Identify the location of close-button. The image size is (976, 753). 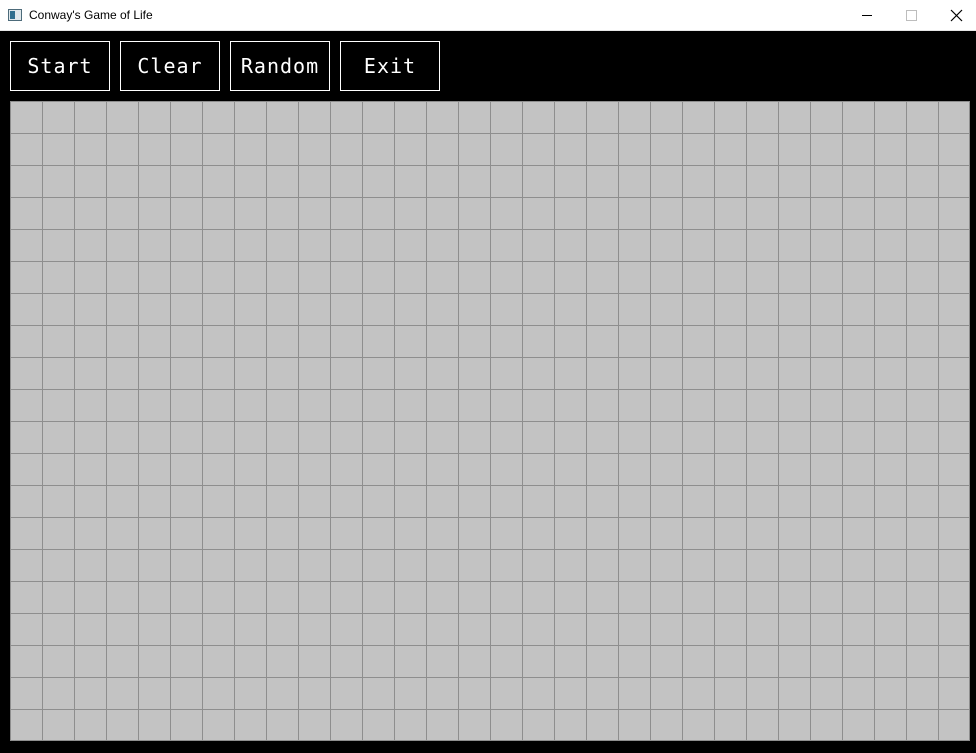
(955, 15).